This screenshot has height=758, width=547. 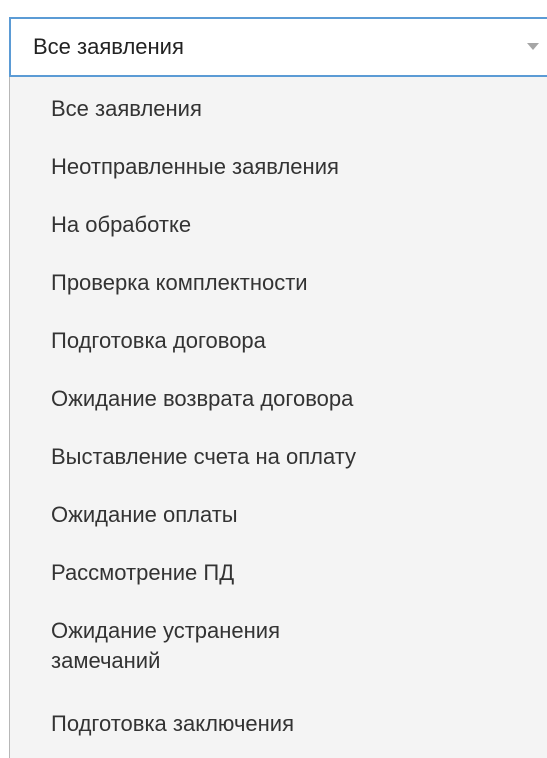 I want to click on option-awaiting-contract-return: Ожидание возврата договора, so click(x=202, y=399).